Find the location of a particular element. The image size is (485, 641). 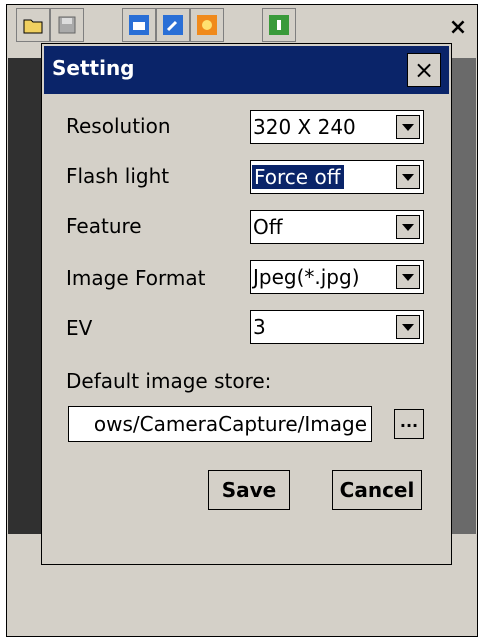

image-format-select: Jpeg(*.jpg) is located at coordinates (337, 277).